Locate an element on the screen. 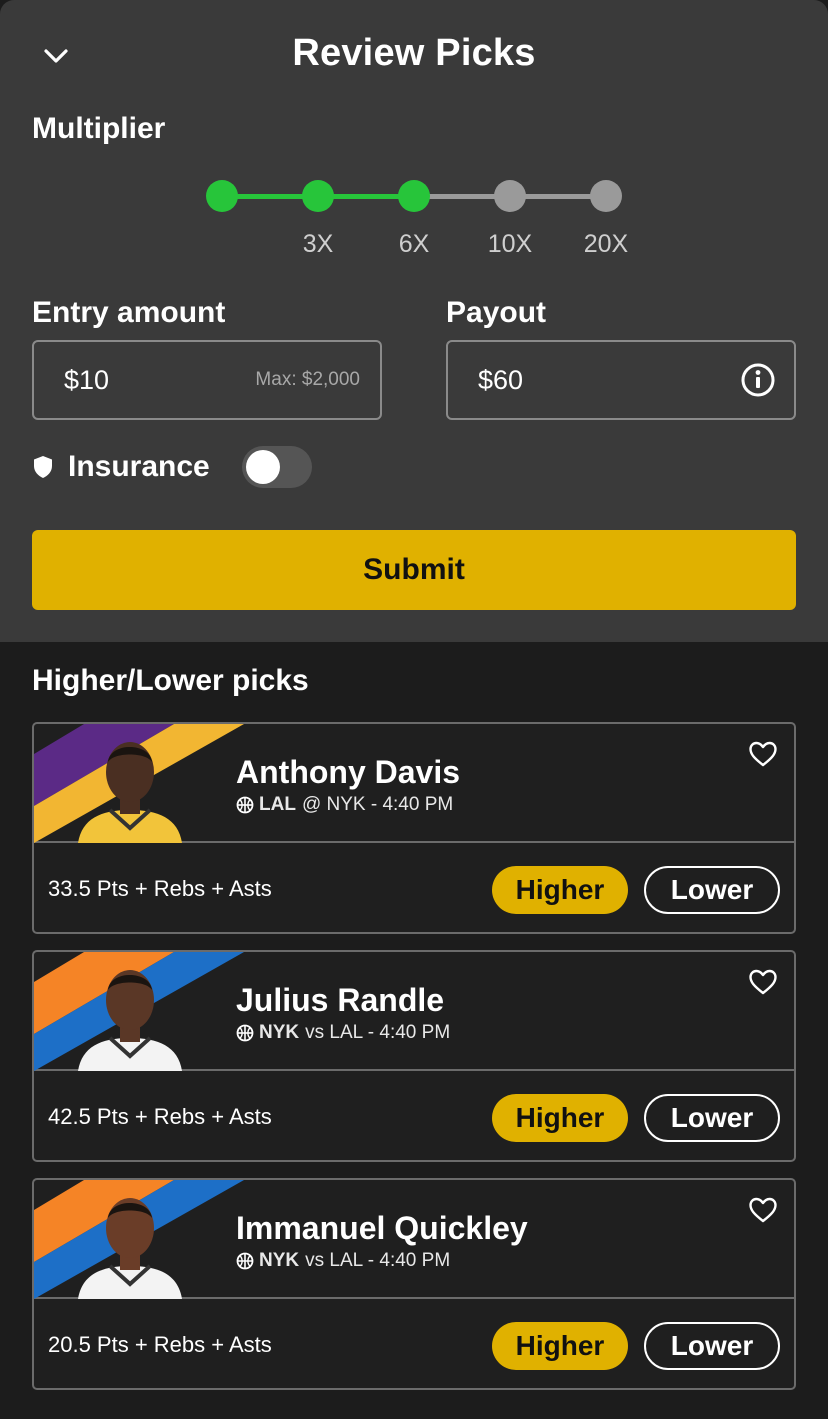 This screenshot has width=828, height=1419. insurance-toggle is located at coordinates (277, 467).